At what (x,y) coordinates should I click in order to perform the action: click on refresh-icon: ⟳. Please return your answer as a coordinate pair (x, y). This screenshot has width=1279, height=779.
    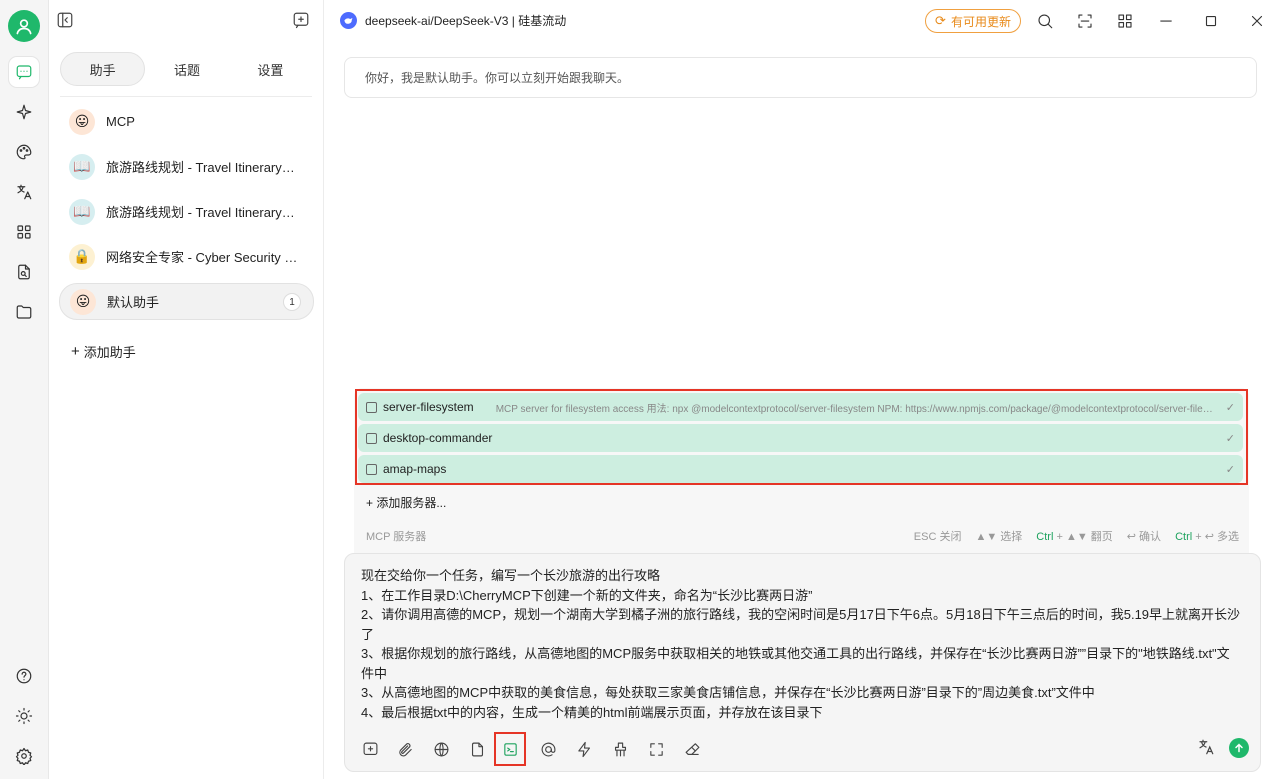
    Looking at the image, I should click on (940, 20).